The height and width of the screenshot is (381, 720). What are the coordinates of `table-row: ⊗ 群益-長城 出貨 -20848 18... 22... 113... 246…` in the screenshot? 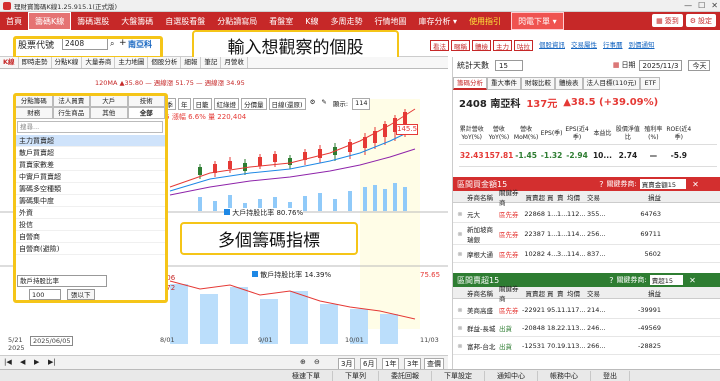 It's located at (586, 328).